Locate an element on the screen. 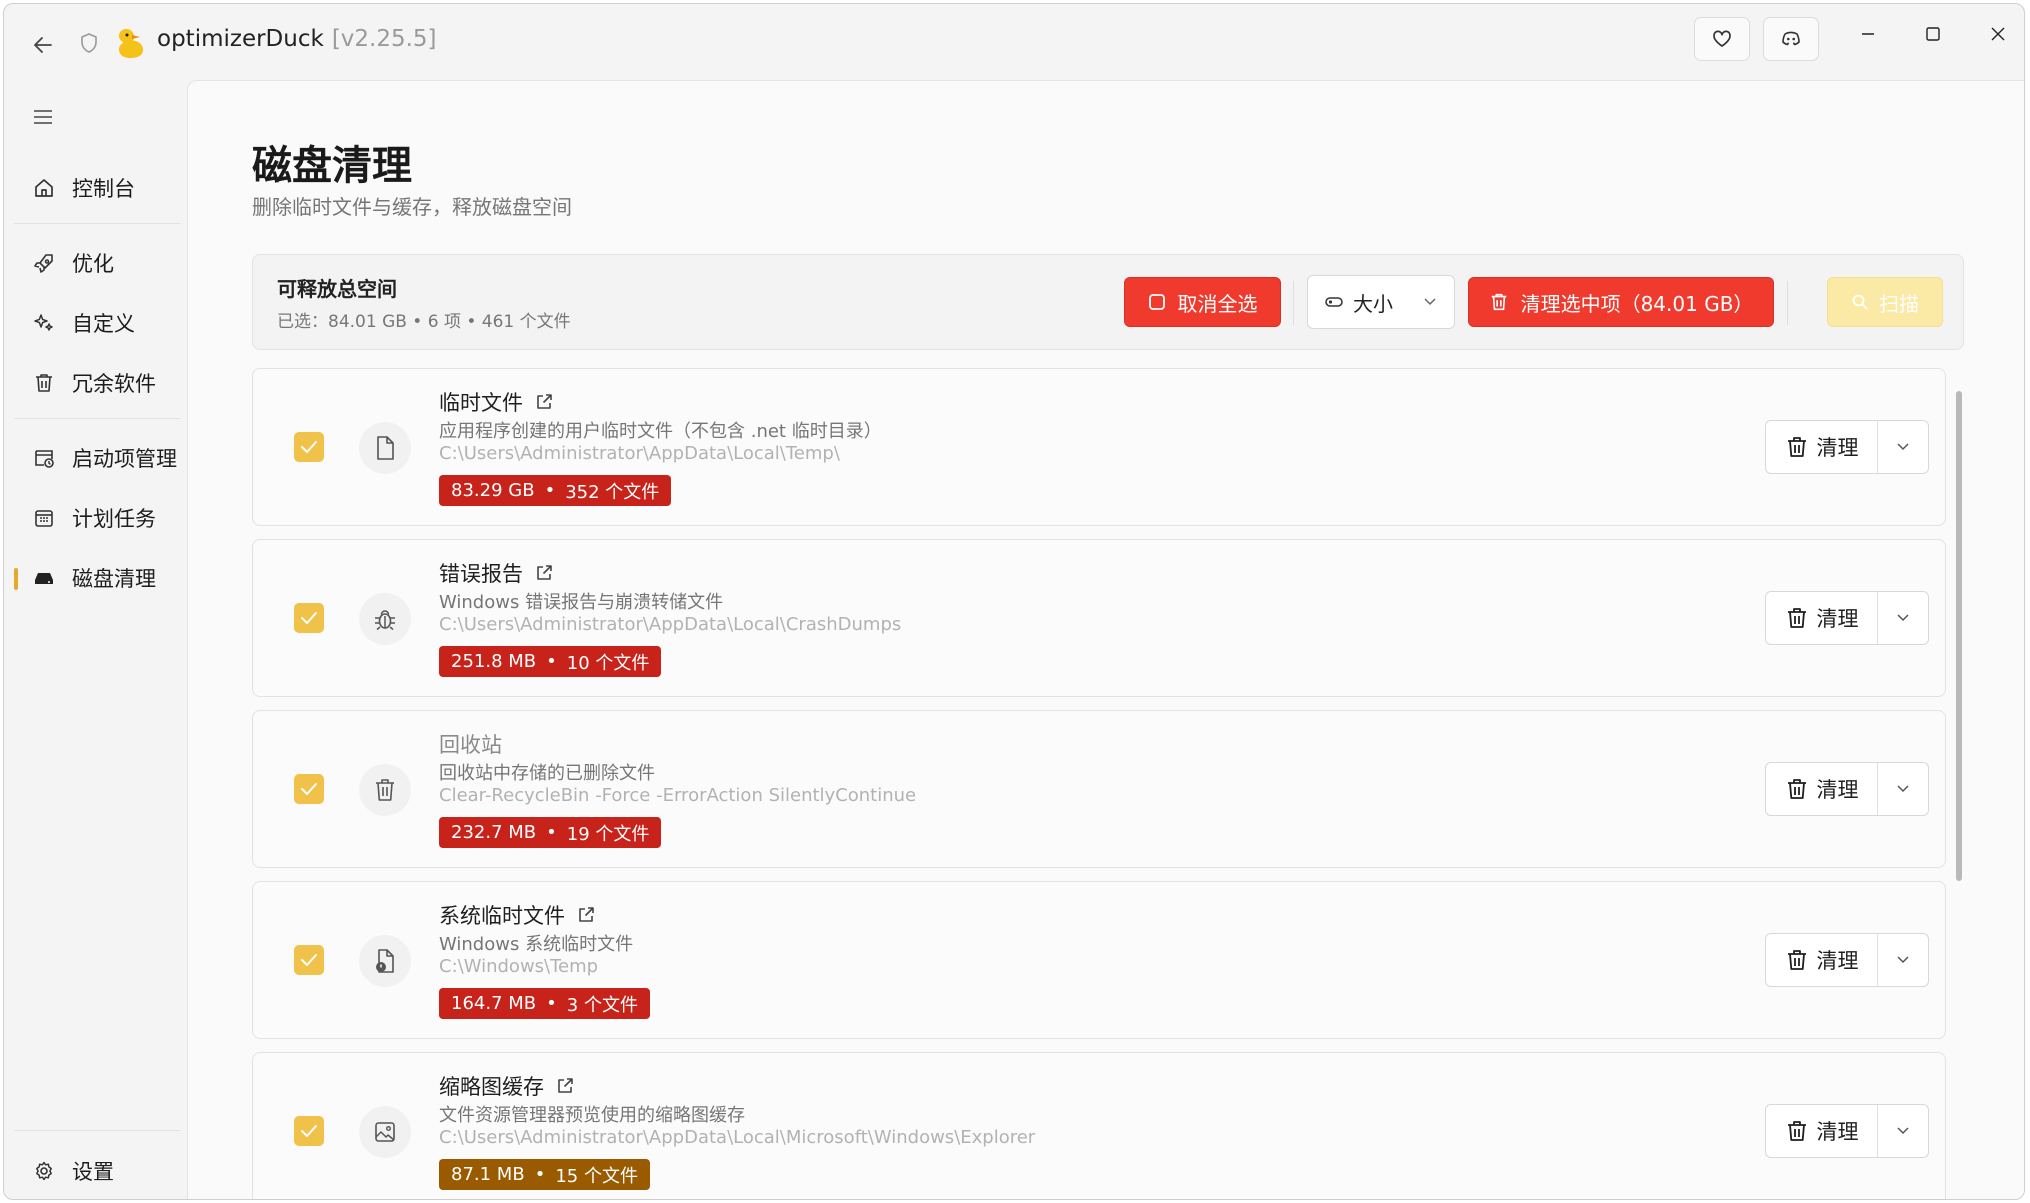  item-title-row: 回收站 is located at coordinates (470, 744).